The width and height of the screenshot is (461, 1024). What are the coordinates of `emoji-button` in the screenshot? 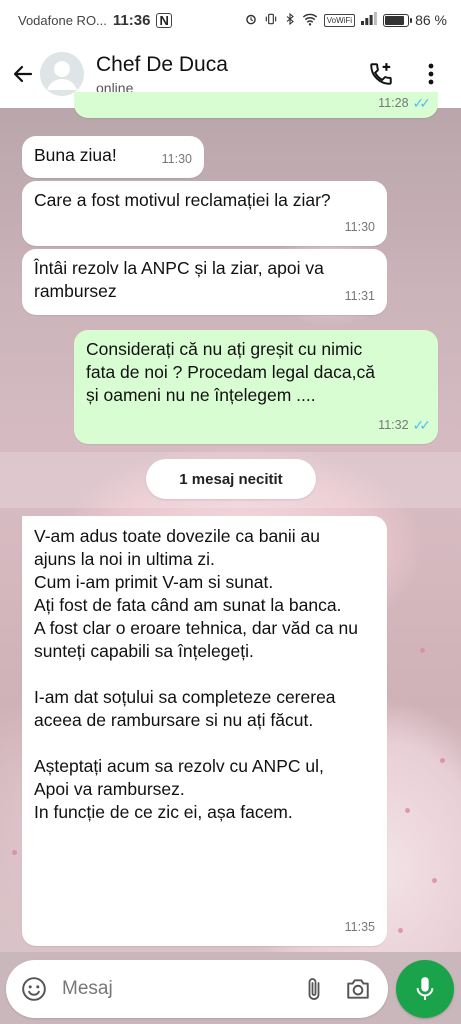 It's located at (34, 989).